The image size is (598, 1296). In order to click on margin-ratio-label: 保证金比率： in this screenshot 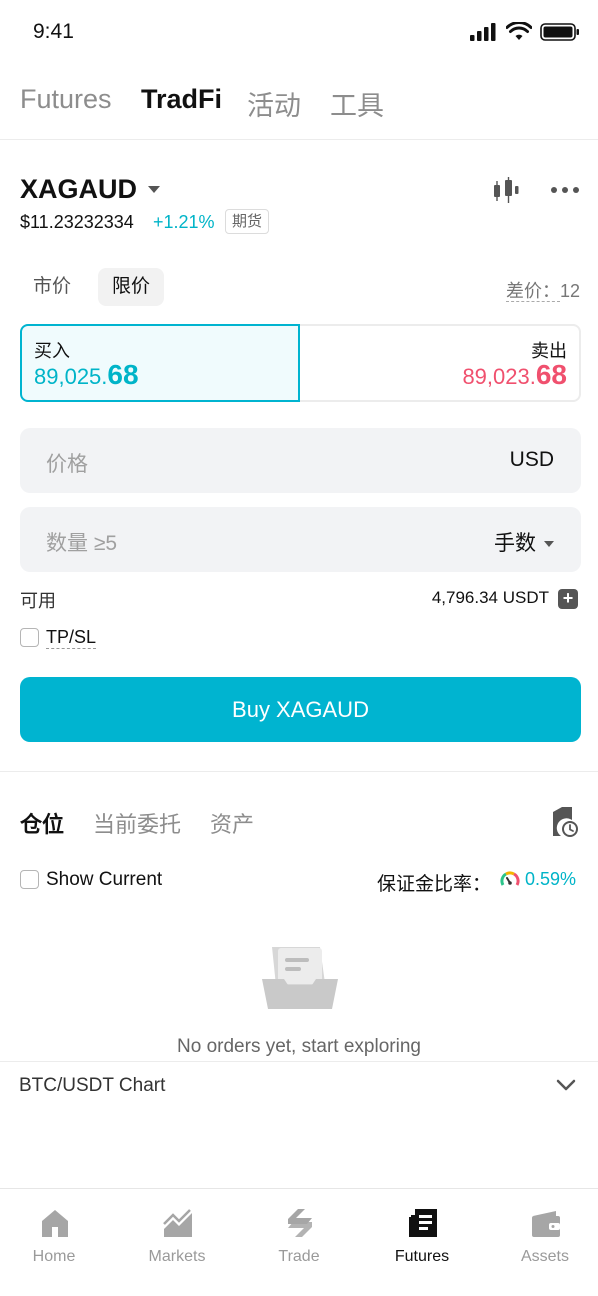, I will do `click(434, 884)`.